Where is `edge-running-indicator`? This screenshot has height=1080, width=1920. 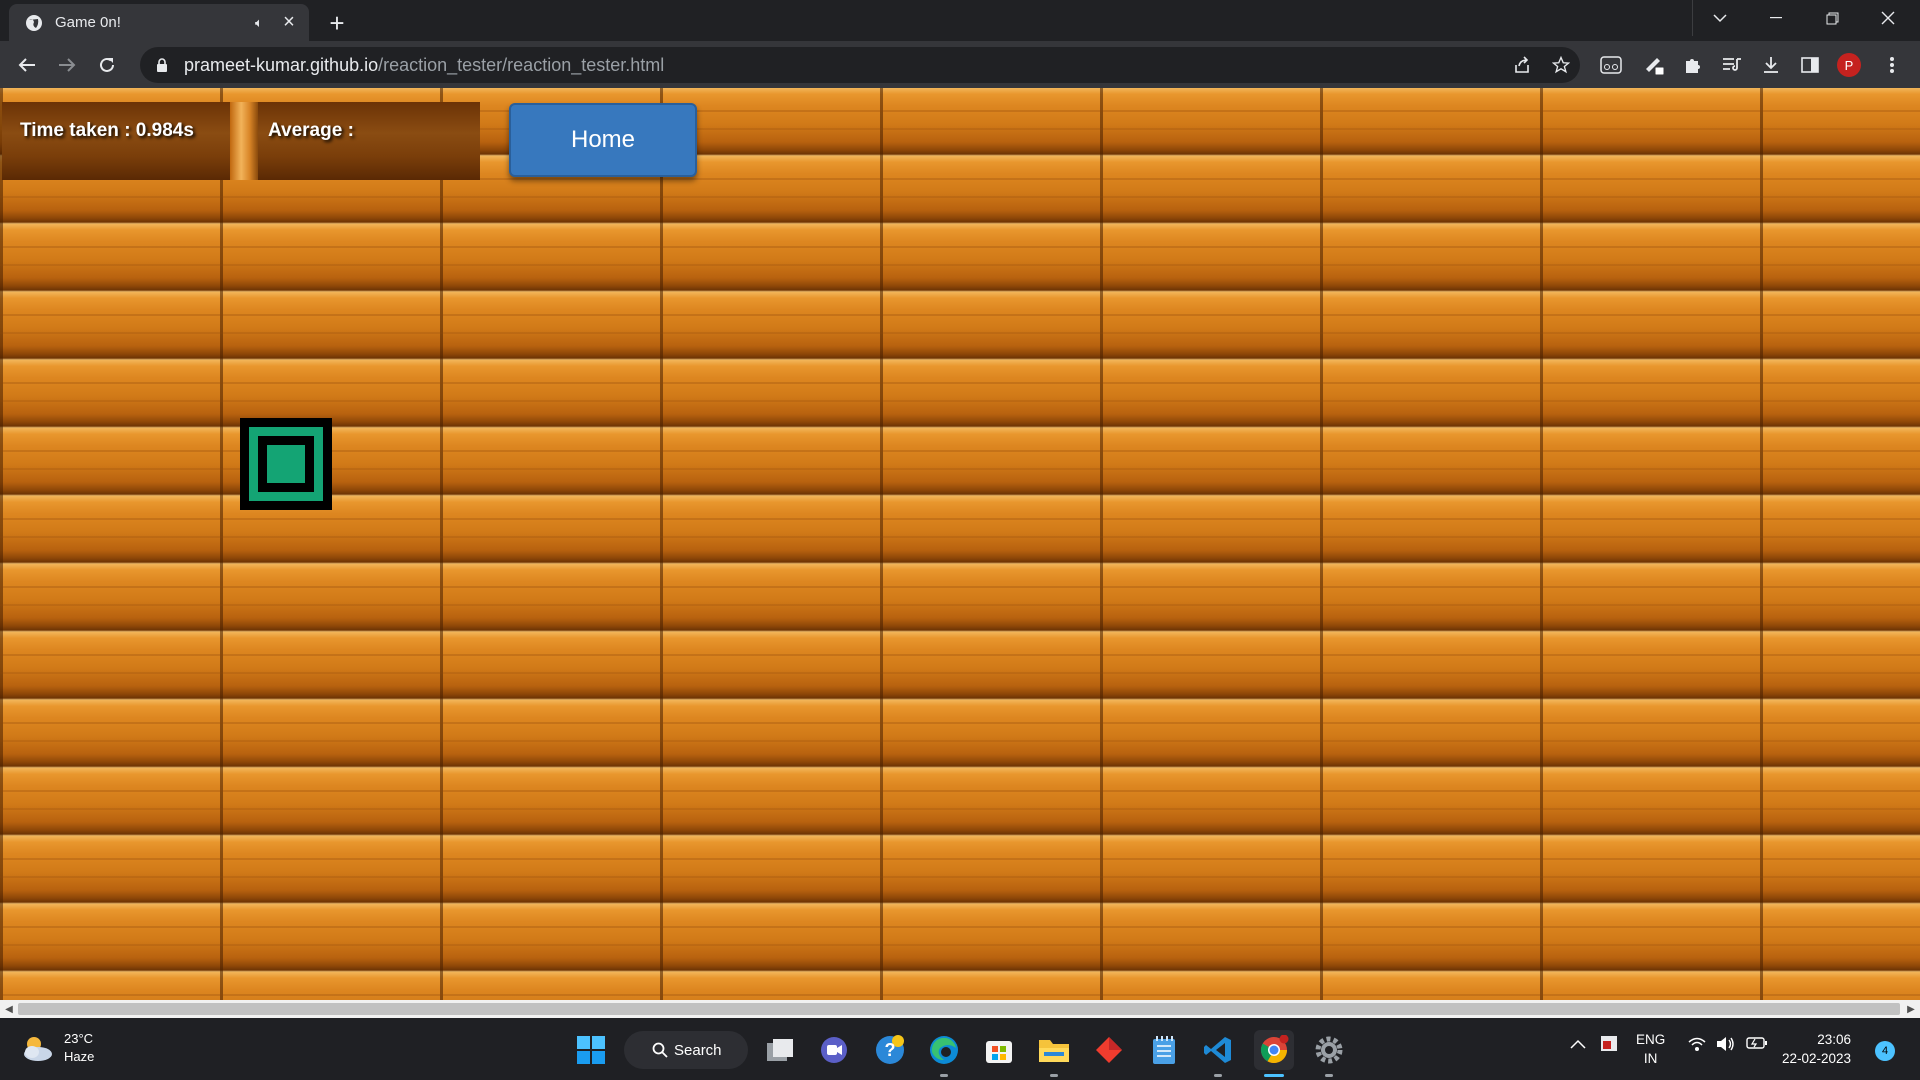
edge-running-indicator is located at coordinates (944, 1075).